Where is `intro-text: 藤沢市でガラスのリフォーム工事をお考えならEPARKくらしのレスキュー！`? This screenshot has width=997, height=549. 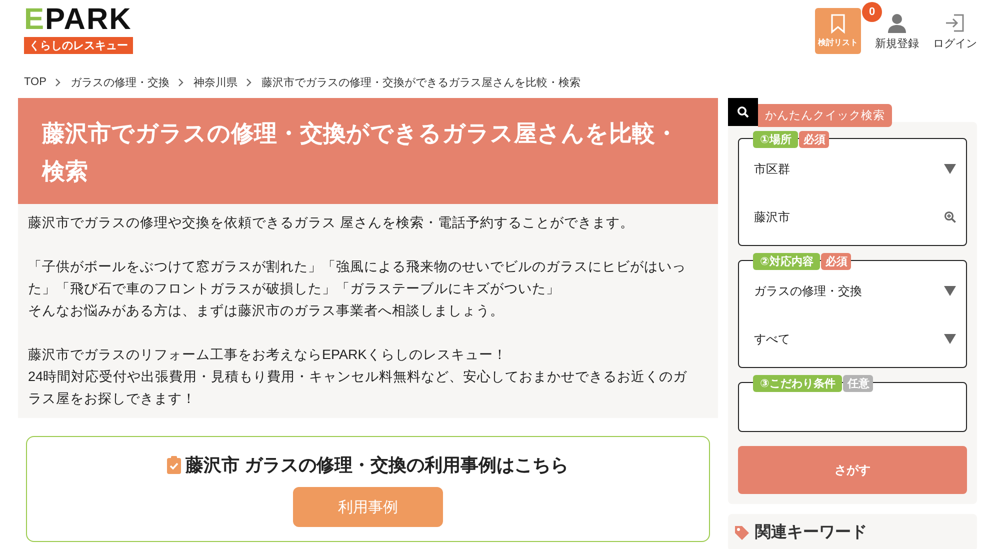
intro-text: 藤沢市でガラスのリフォーム工事をお考えならEPARKくらしのレスキュー！ is located at coordinates (268, 355).